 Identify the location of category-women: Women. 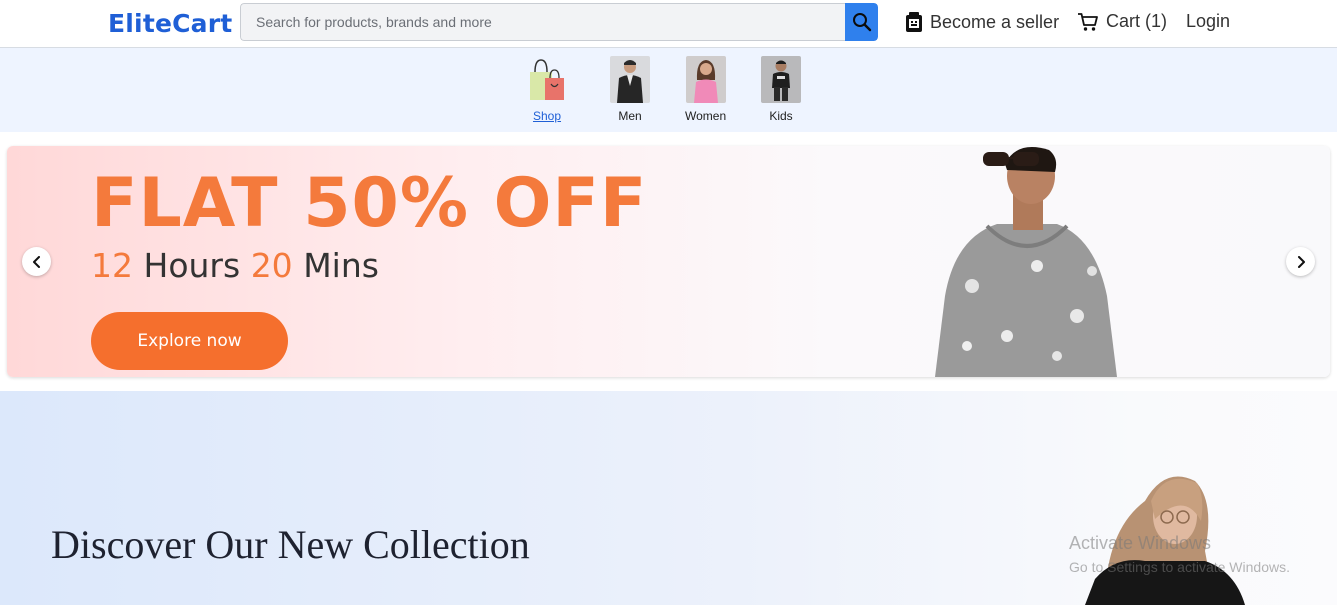
(705, 89).